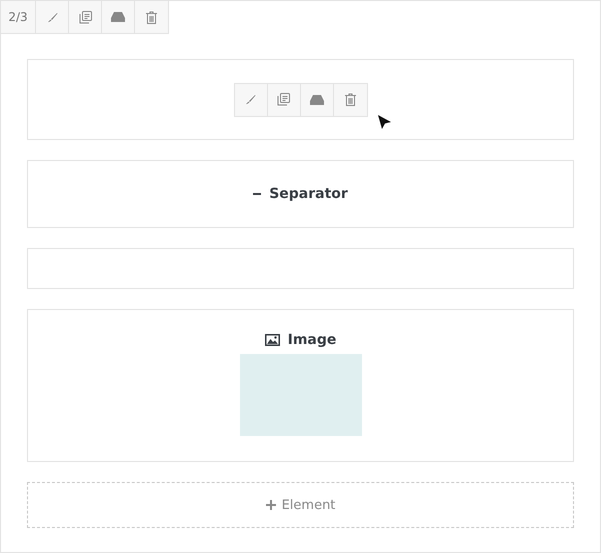 Image resolution: width=601 pixels, height=553 pixels. Describe the element at coordinates (271, 505) in the screenshot. I see `plus-icon` at that location.